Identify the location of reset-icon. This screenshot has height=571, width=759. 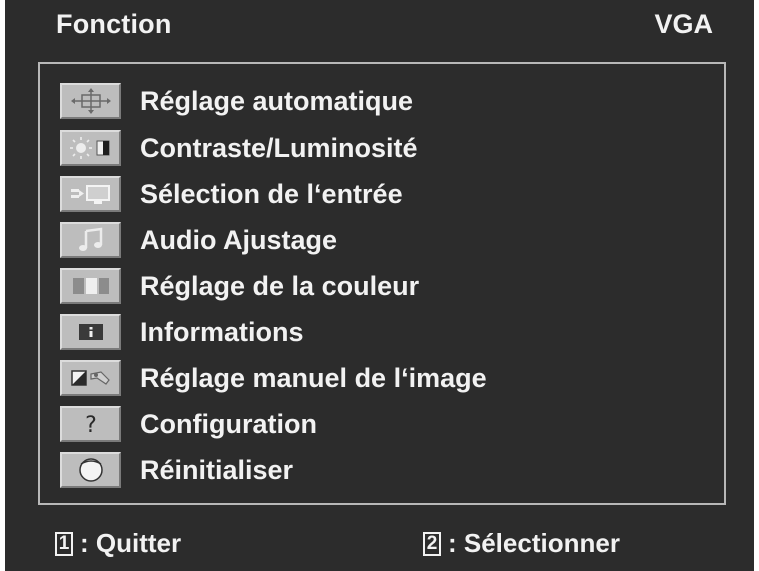
(90, 470).